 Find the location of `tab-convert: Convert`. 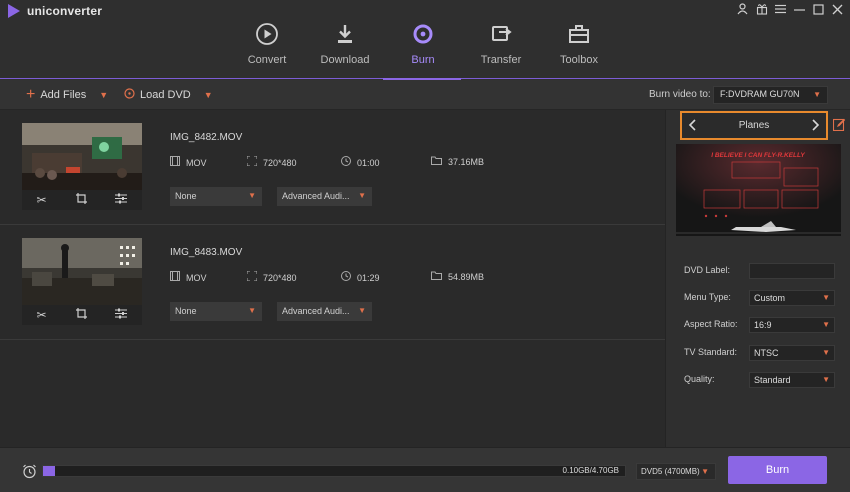

tab-convert: Convert is located at coordinates (267, 40).